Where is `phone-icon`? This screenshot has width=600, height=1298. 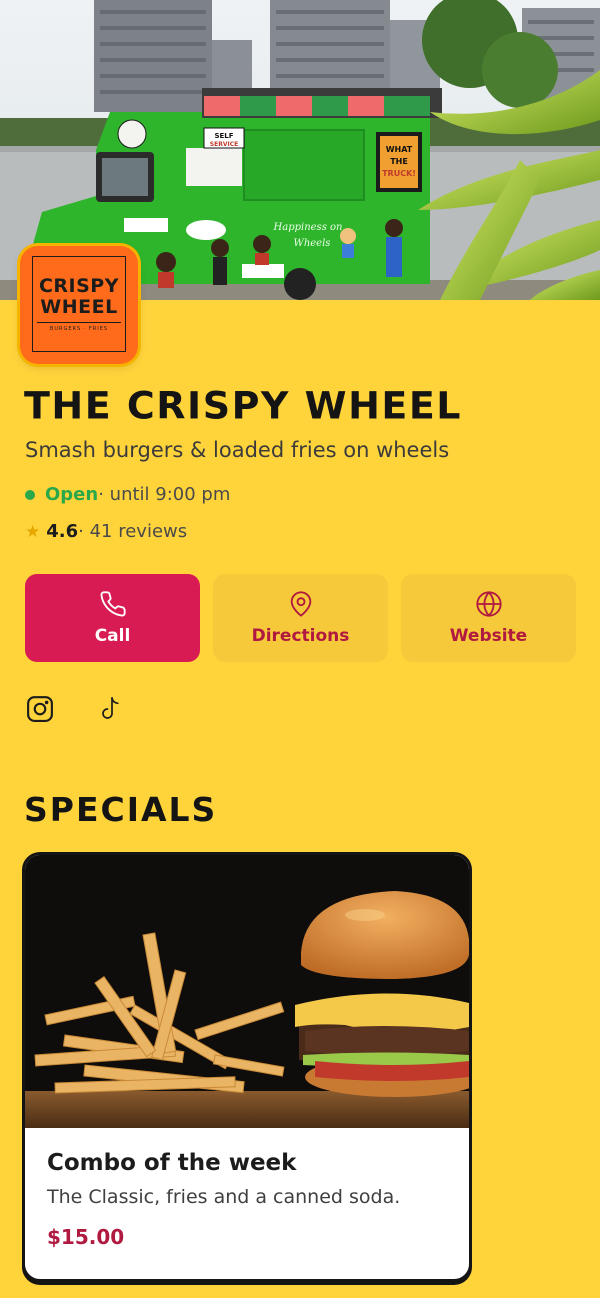 phone-icon is located at coordinates (113, 604).